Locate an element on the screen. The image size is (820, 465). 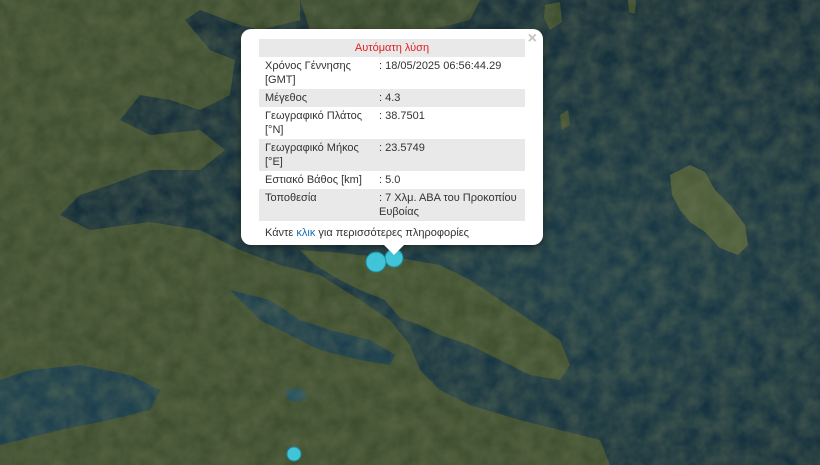
table-row: Γεωγραφικό Μήκος [°E] : 23.5749 is located at coordinates (392, 155).